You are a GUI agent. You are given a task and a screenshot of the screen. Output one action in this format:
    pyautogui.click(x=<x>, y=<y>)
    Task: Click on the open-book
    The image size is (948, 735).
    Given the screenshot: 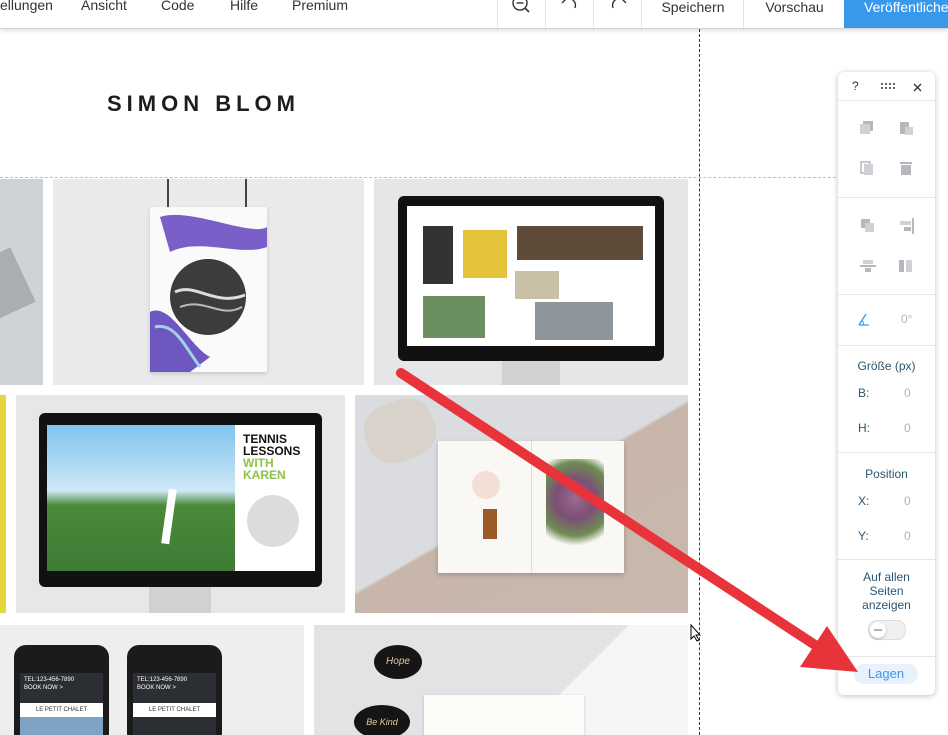 What is the action you would take?
    pyautogui.click(x=531, y=507)
    